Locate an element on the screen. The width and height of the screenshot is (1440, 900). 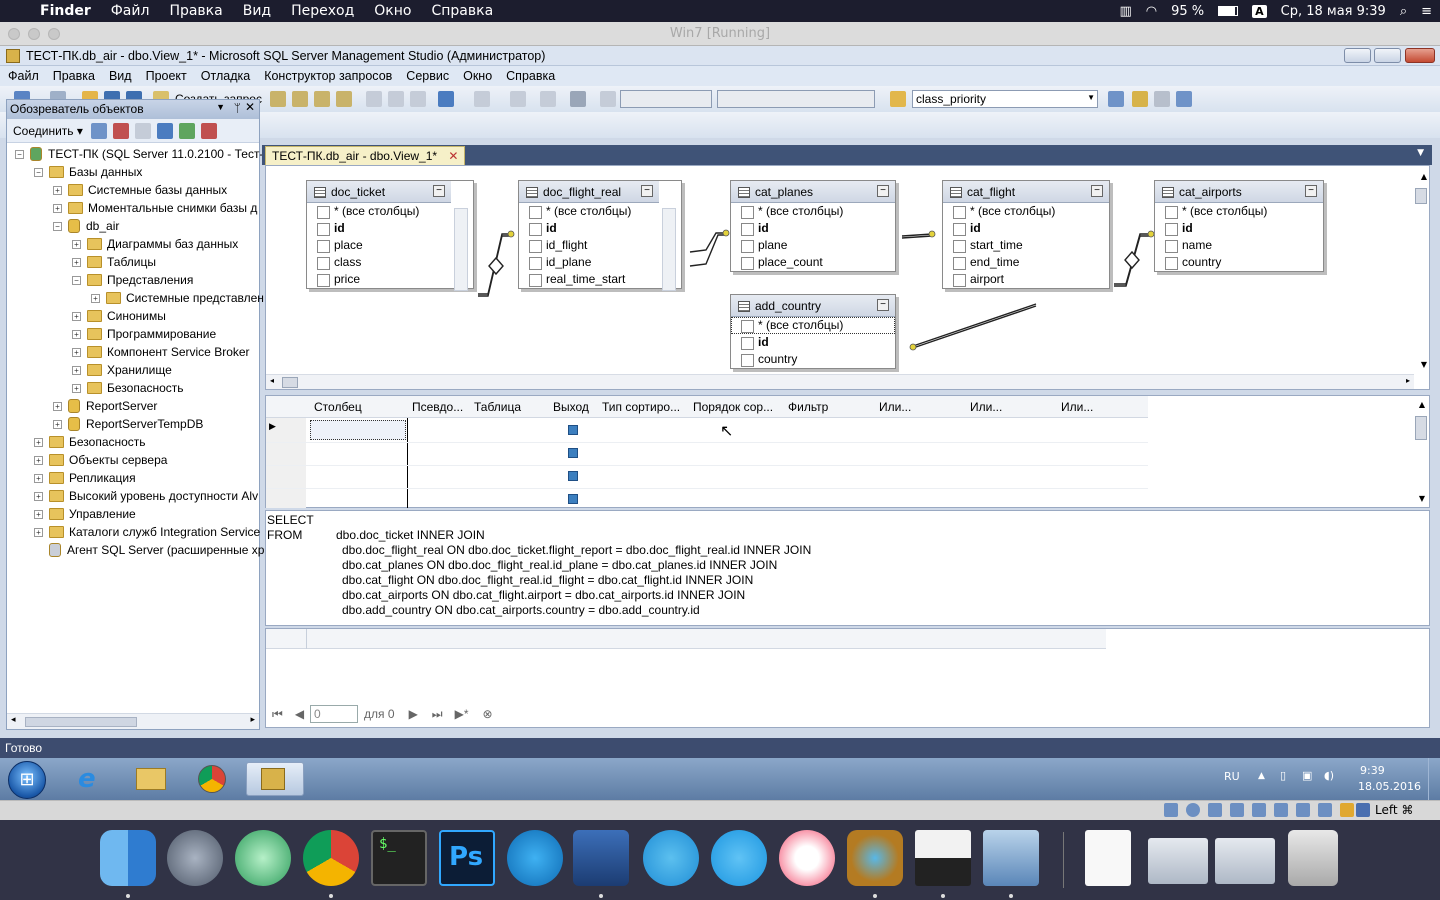
tree-node: + Программирование is located at coordinates (144, 334).